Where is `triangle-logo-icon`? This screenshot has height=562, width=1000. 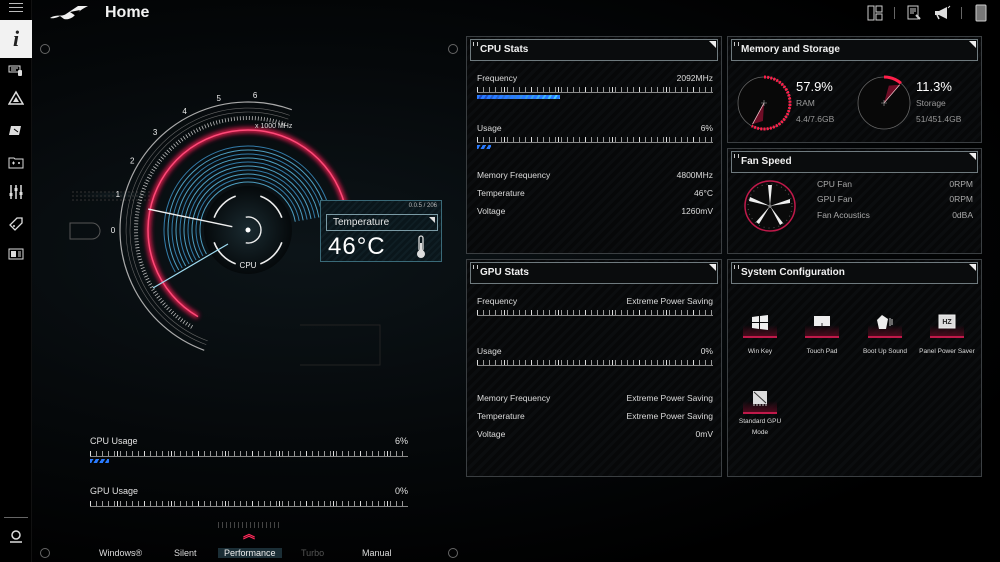
triangle-logo-icon is located at coordinates (16, 97).